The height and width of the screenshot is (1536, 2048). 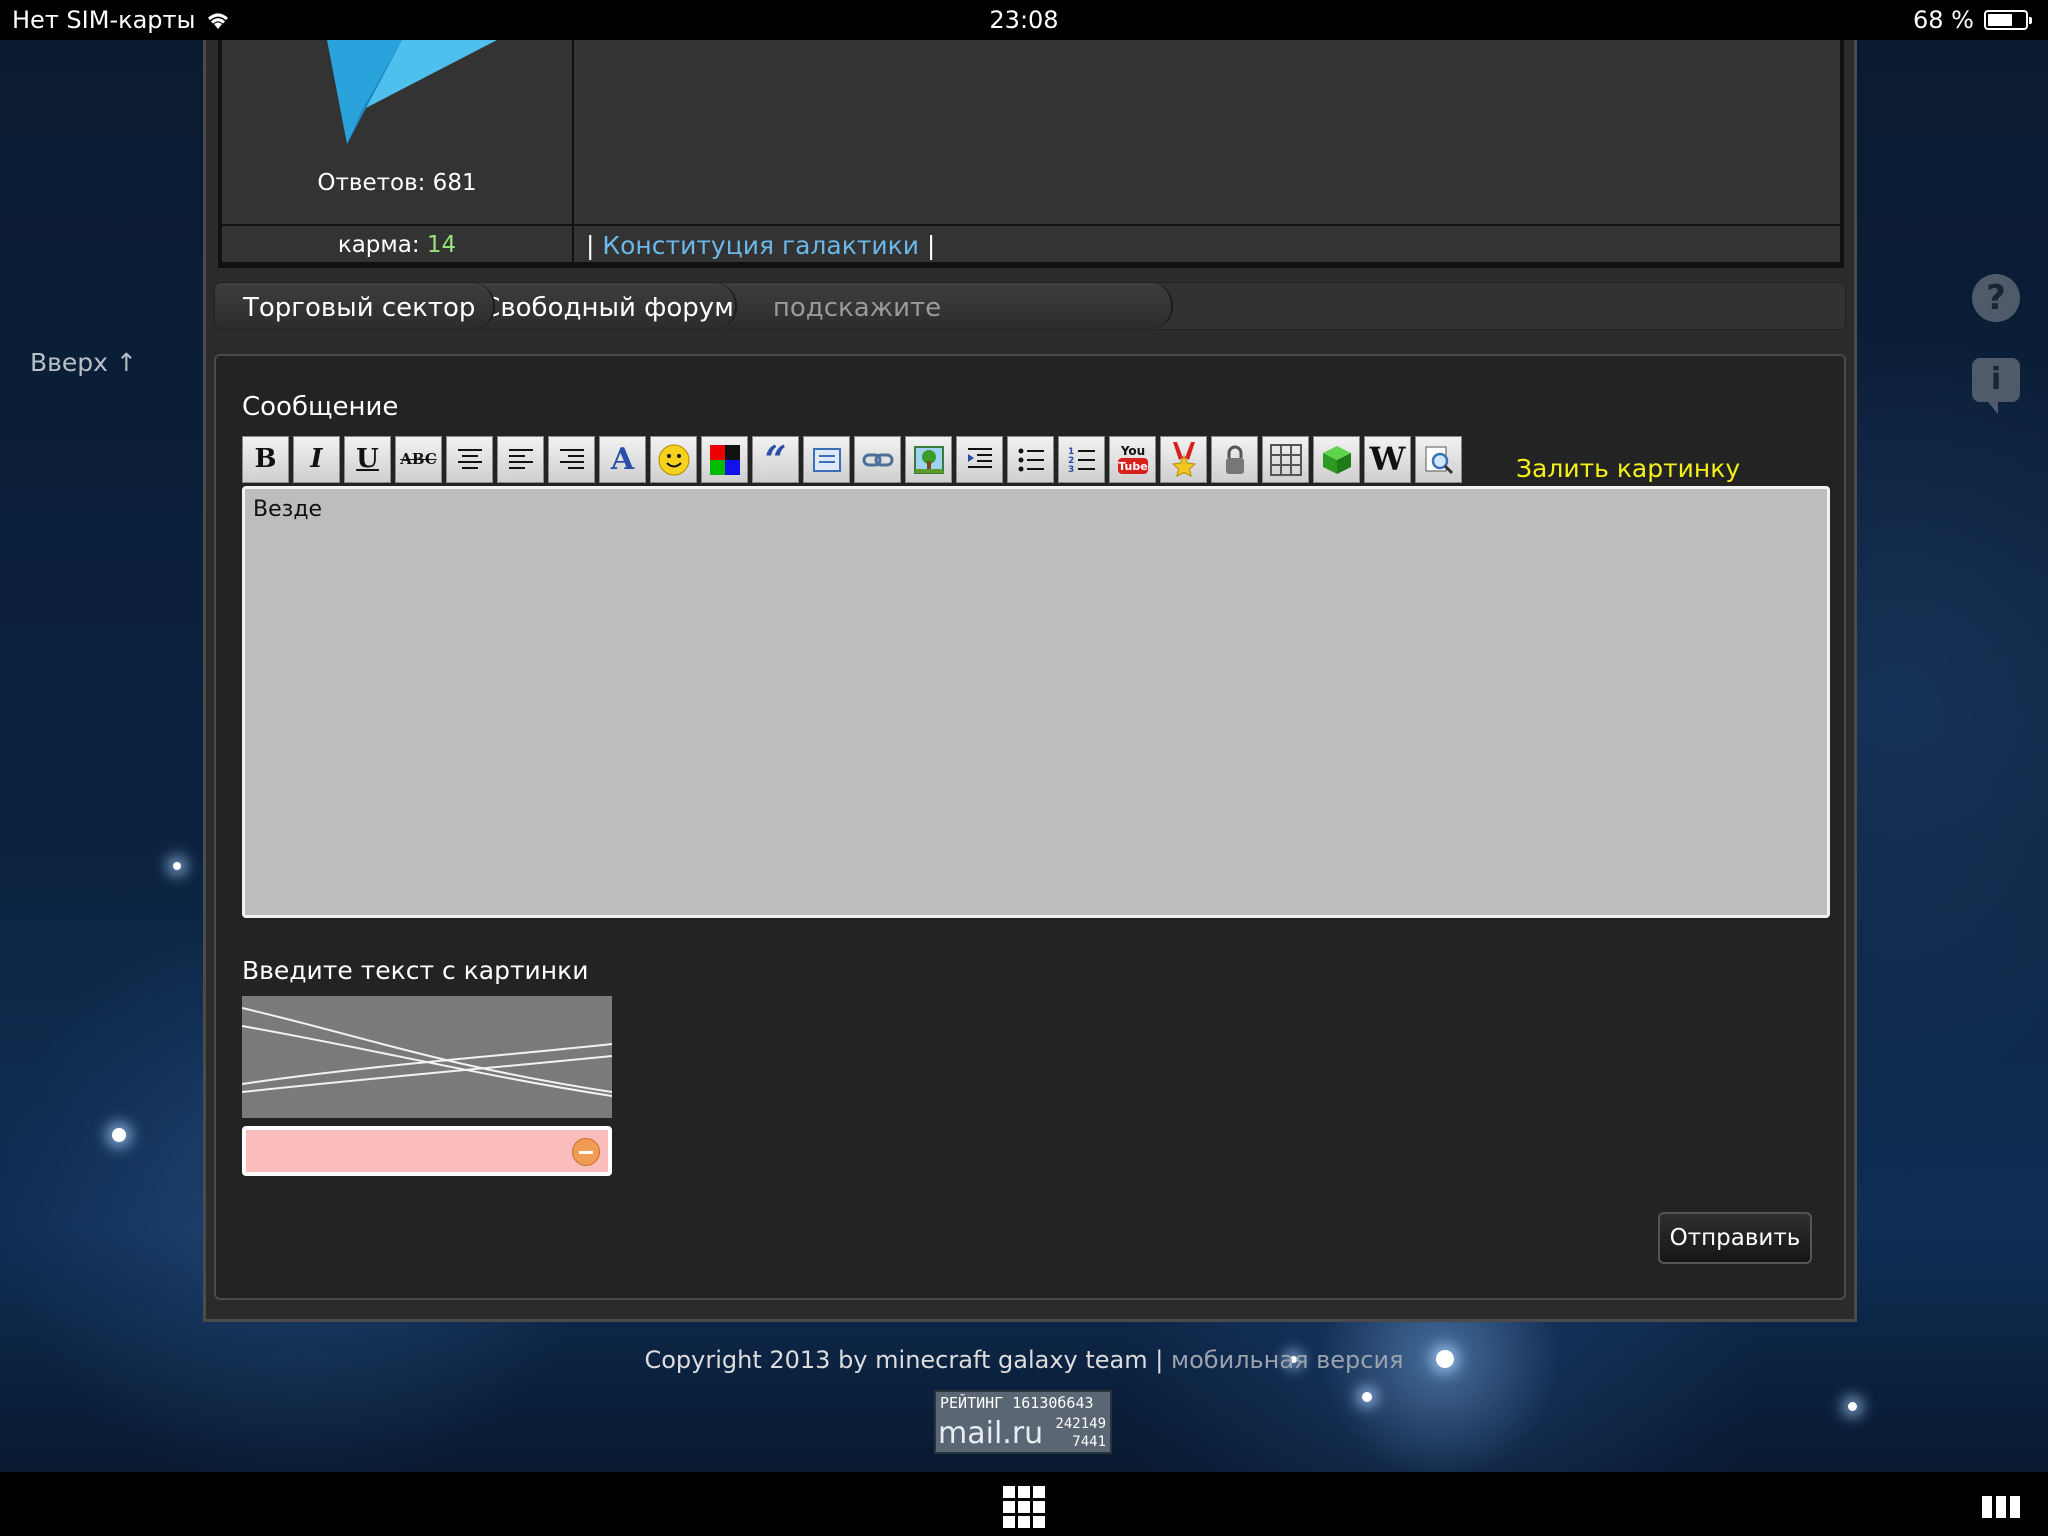 I want to click on tabs-icon, so click(x=2001, y=1507).